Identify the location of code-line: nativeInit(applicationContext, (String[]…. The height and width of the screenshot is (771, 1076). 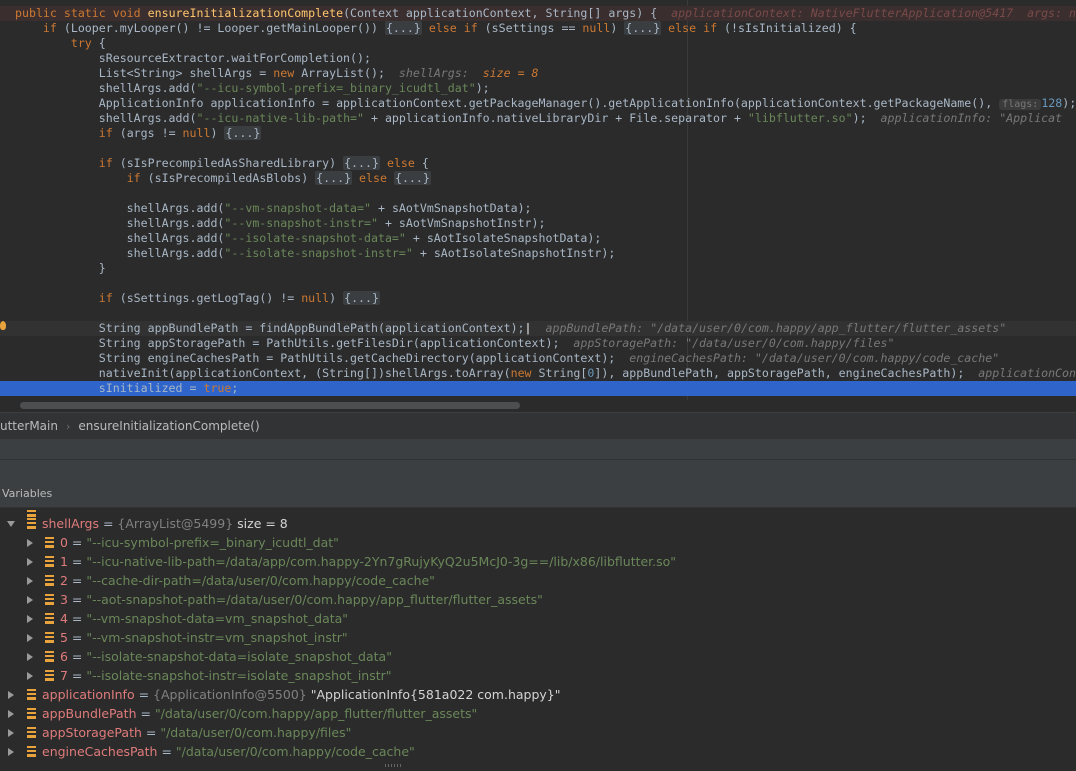
(538, 373).